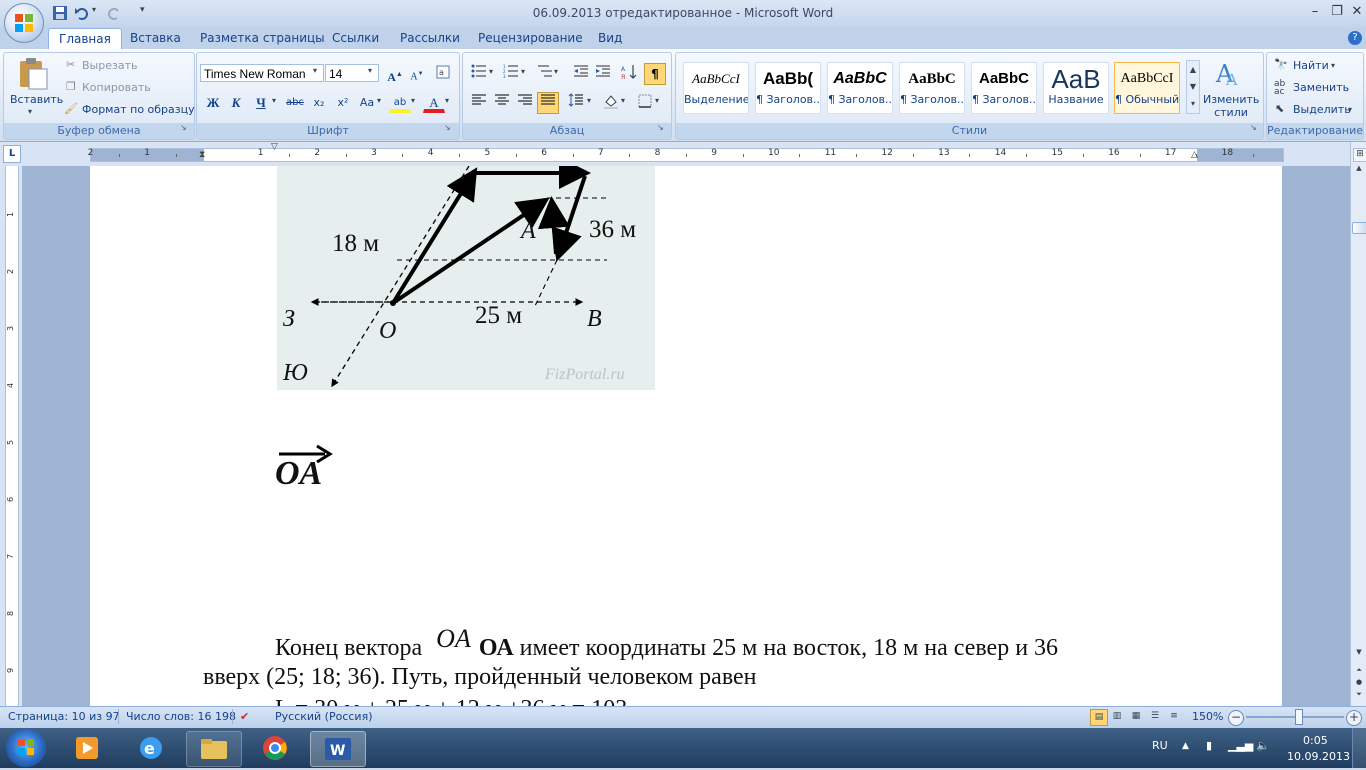 The image size is (1366, 770). I want to click on numbering-dropdown-icon: ▾, so click(523, 71).